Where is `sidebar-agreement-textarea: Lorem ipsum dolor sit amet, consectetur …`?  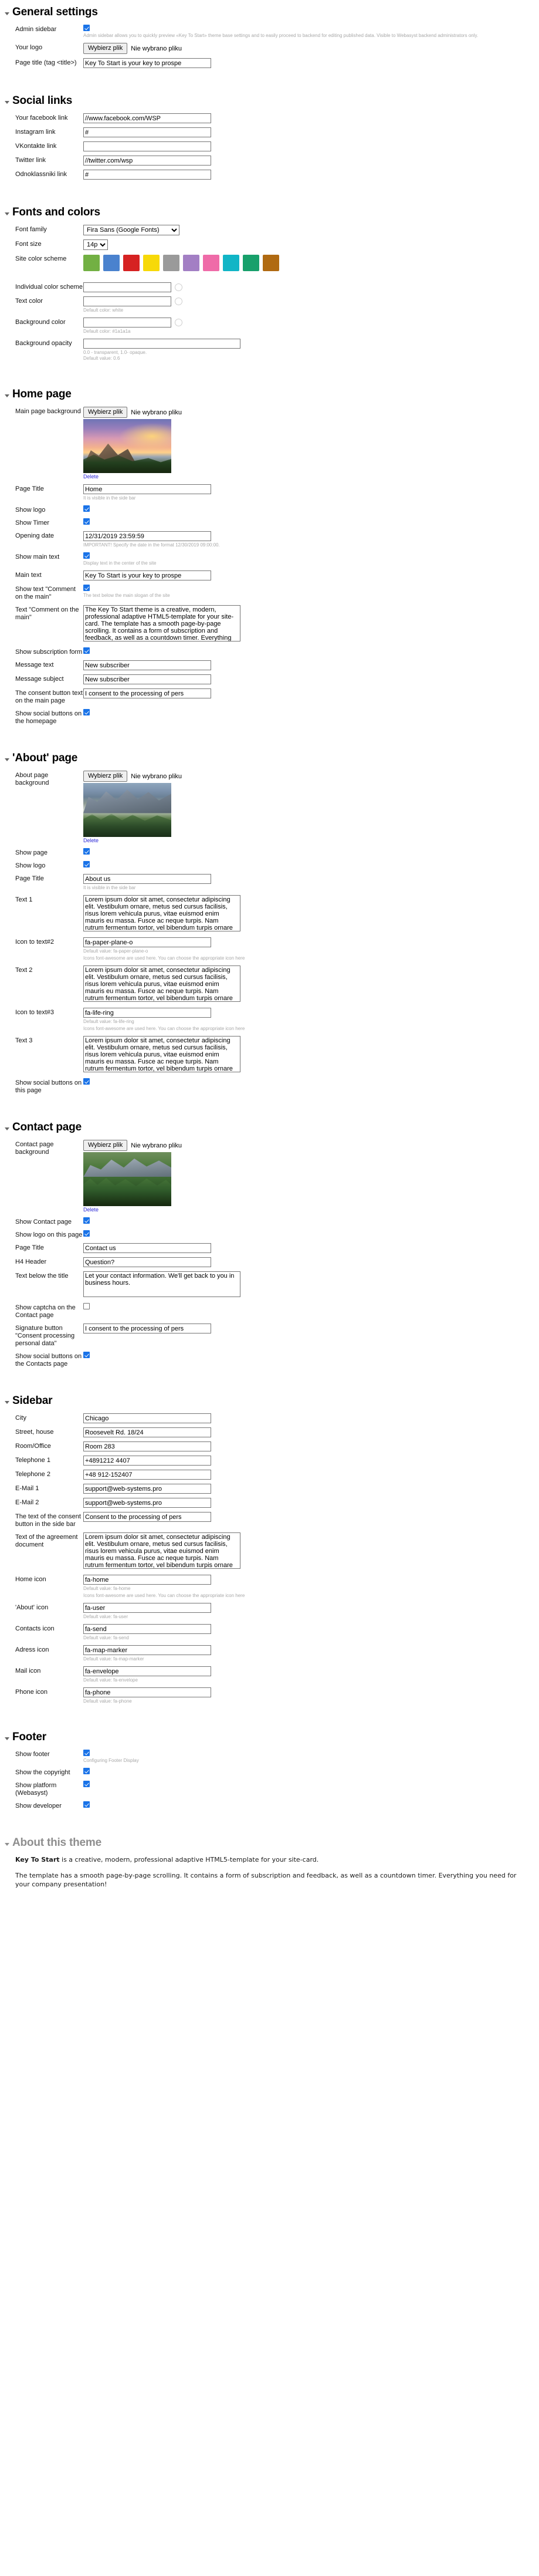
sidebar-agreement-textarea: Lorem ipsum dolor sit amet, consectetur … is located at coordinates (161, 1551).